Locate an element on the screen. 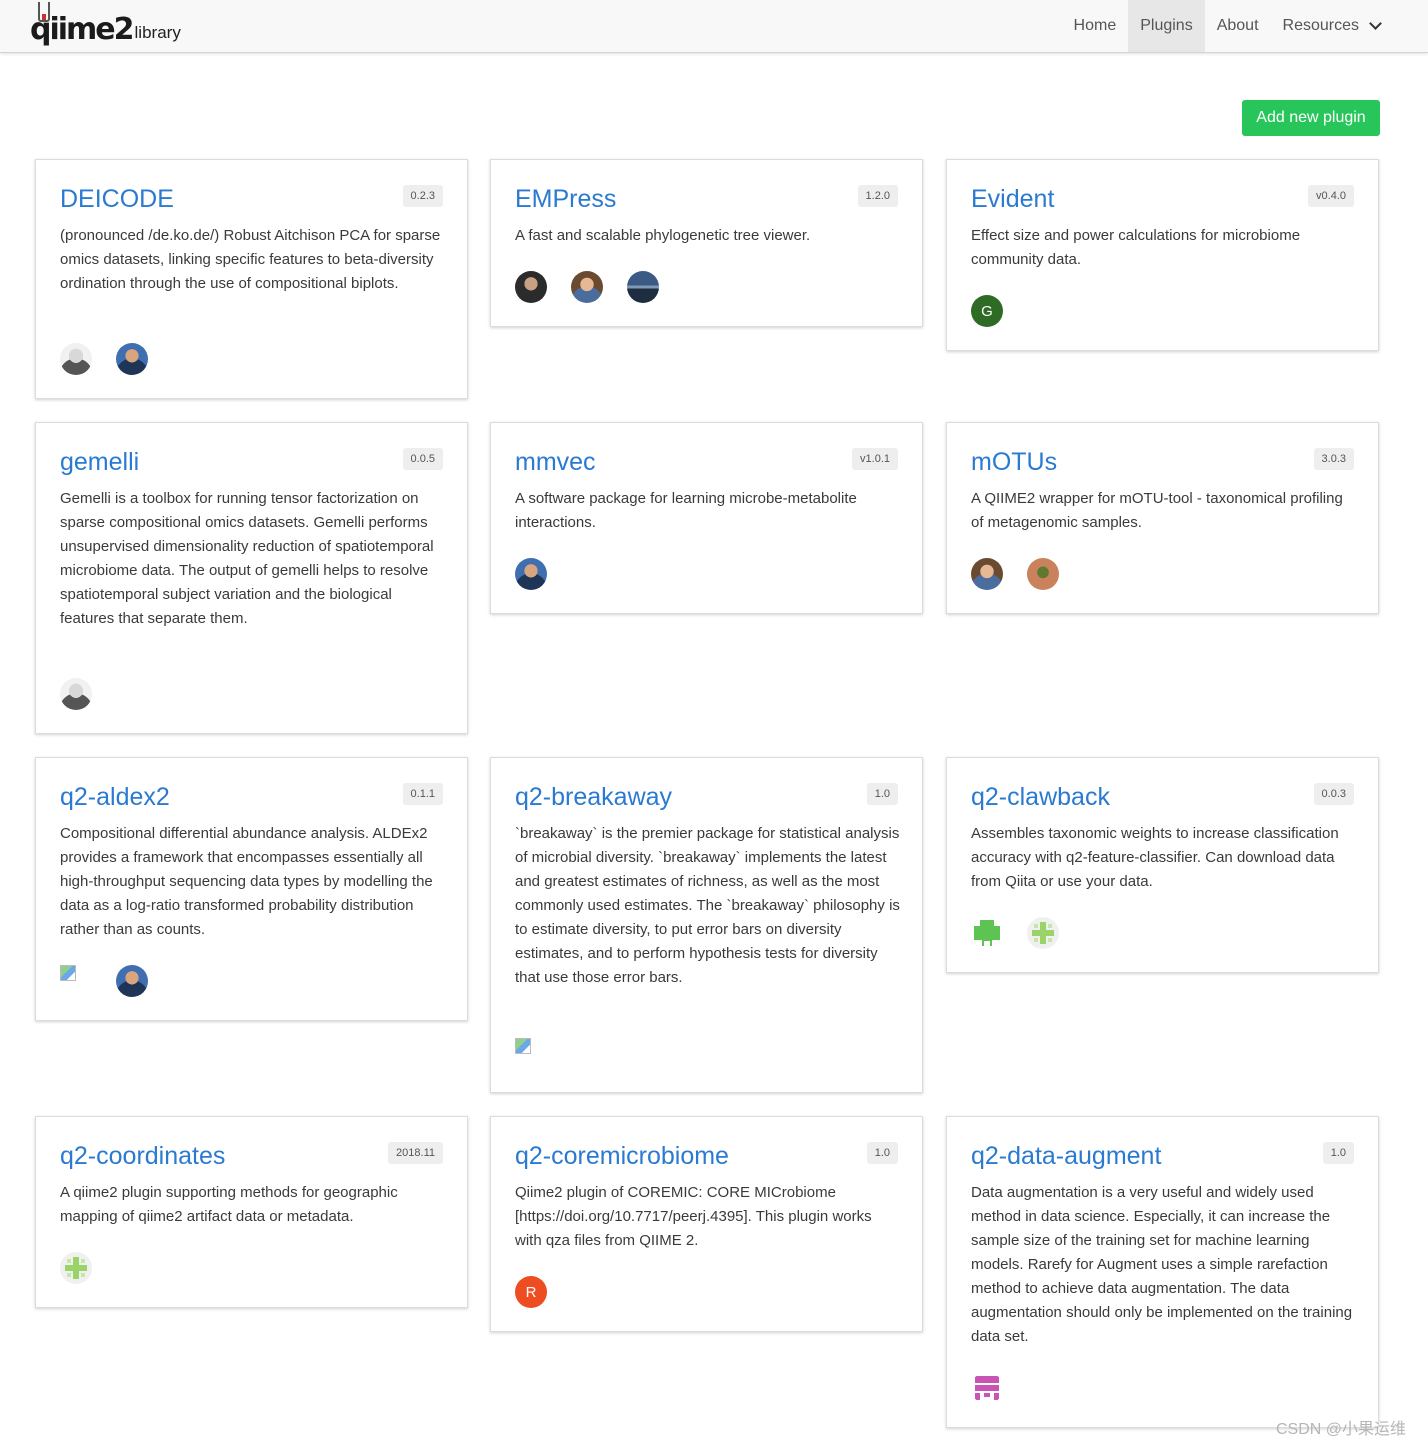 The width and height of the screenshot is (1428, 1444). main-nav: Home Plugins About Resources is located at coordinates (1227, 26).